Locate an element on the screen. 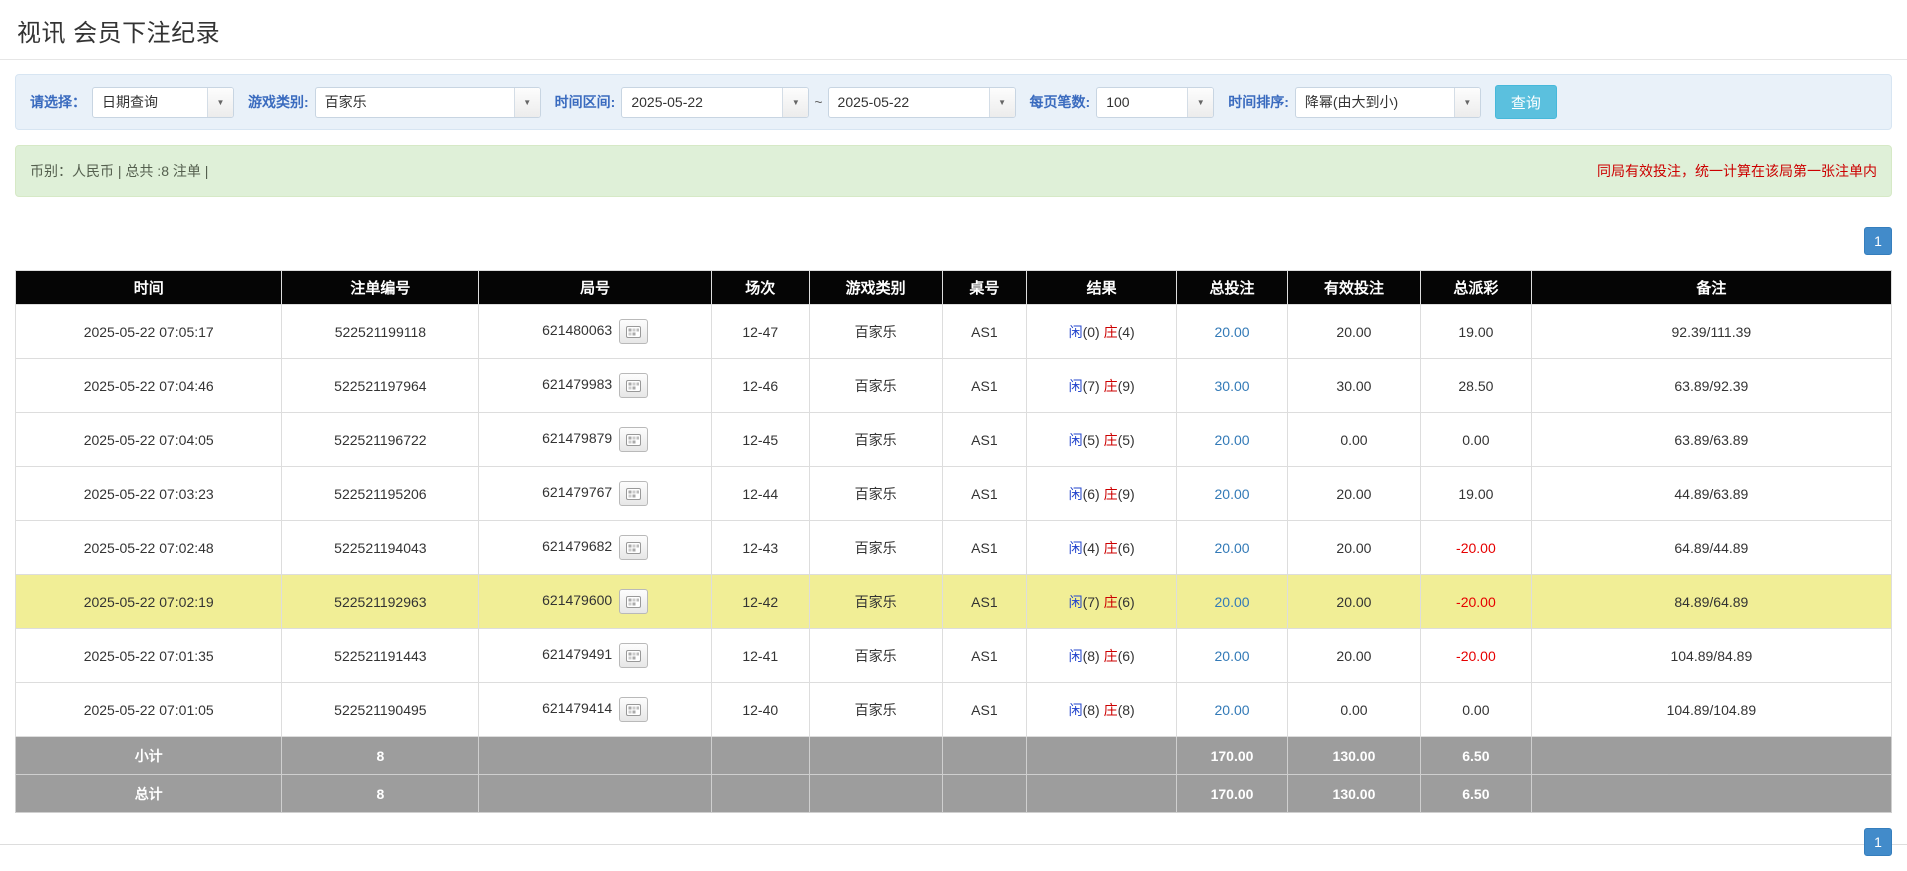 The height and width of the screenshot is (871, 1907). remark-cell: 63.89/63.89 is located at coordinates (1711, 439).